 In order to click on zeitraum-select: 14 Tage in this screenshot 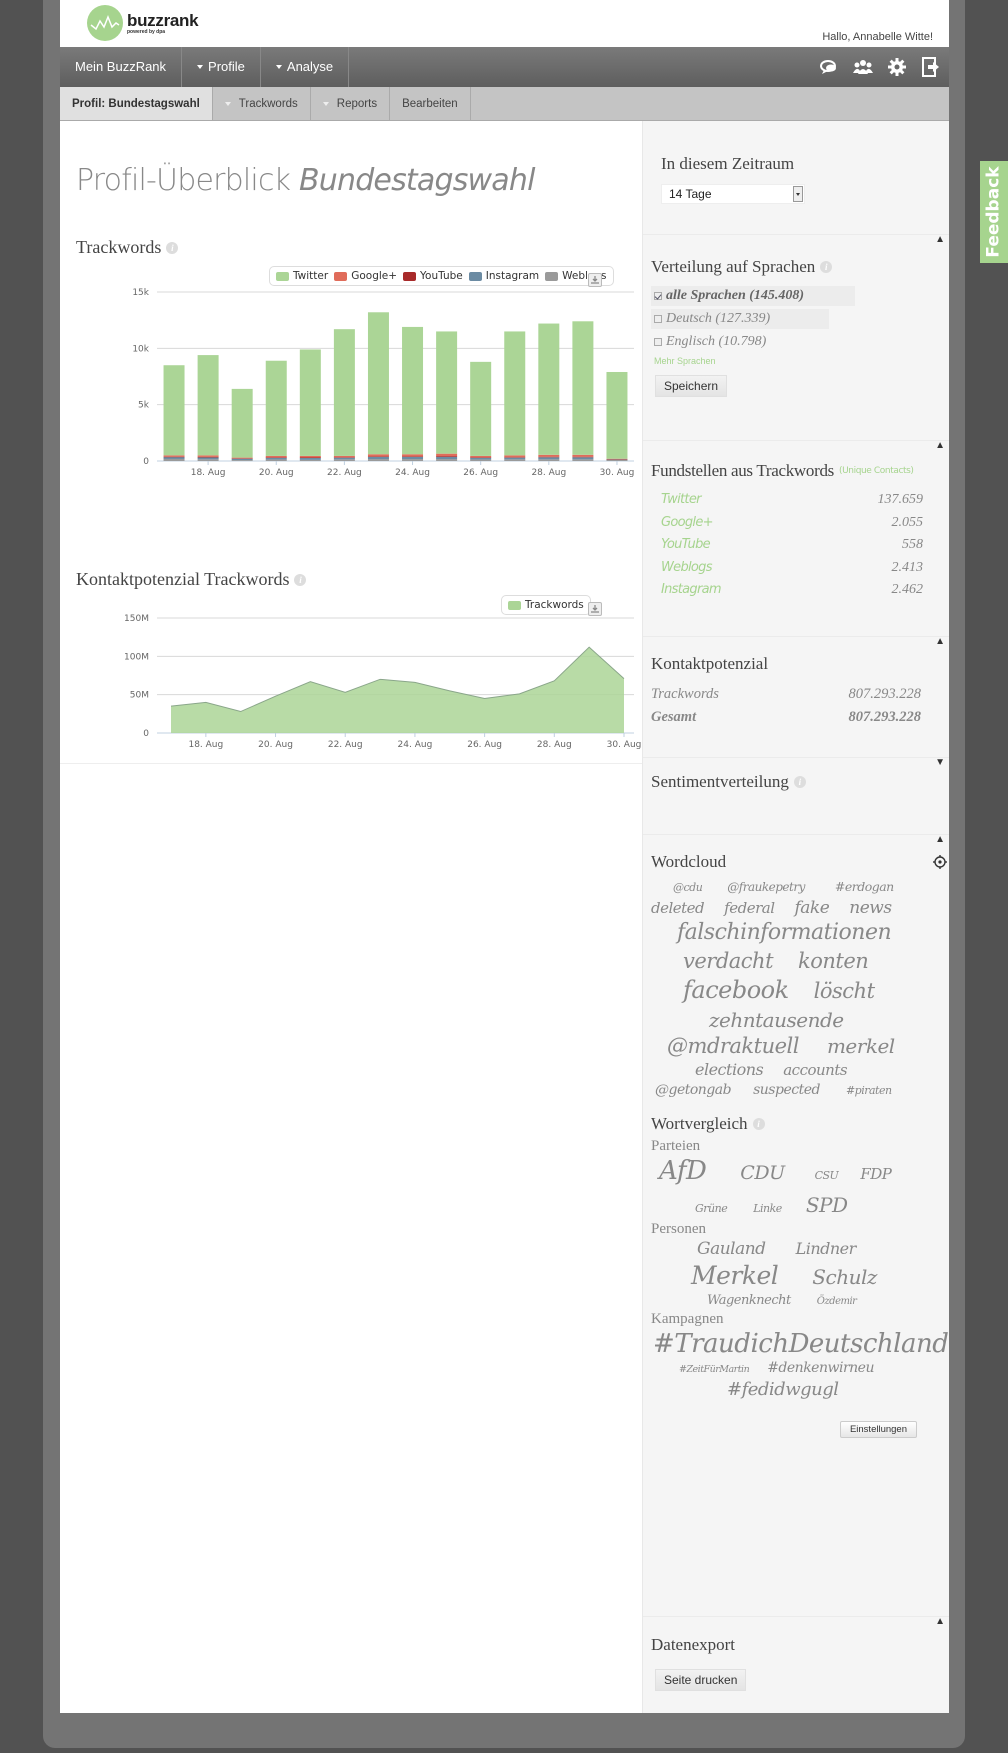, I will do `click(733, 194)`.